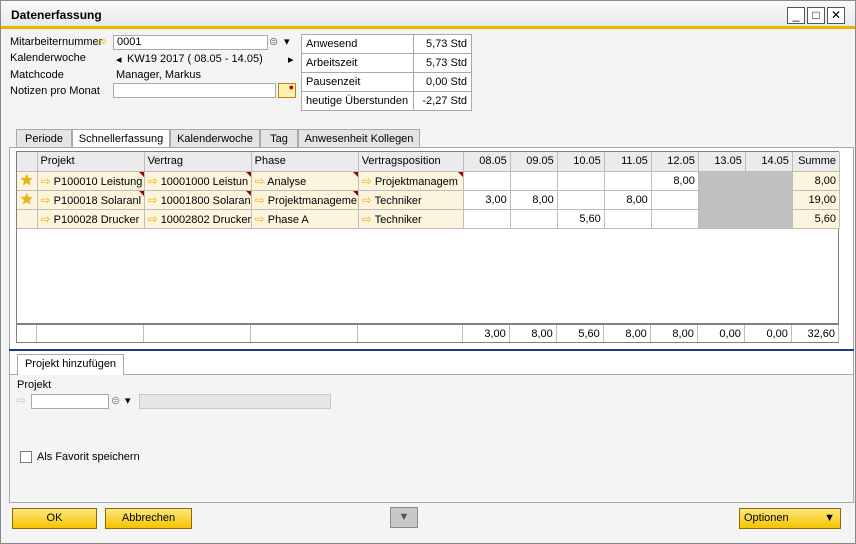 Image resolution: width=856 pixels, height=544 pixels. Describe the element at coordinates (836, 15) in the screenshot. I see `close-button: ✕` at that location.